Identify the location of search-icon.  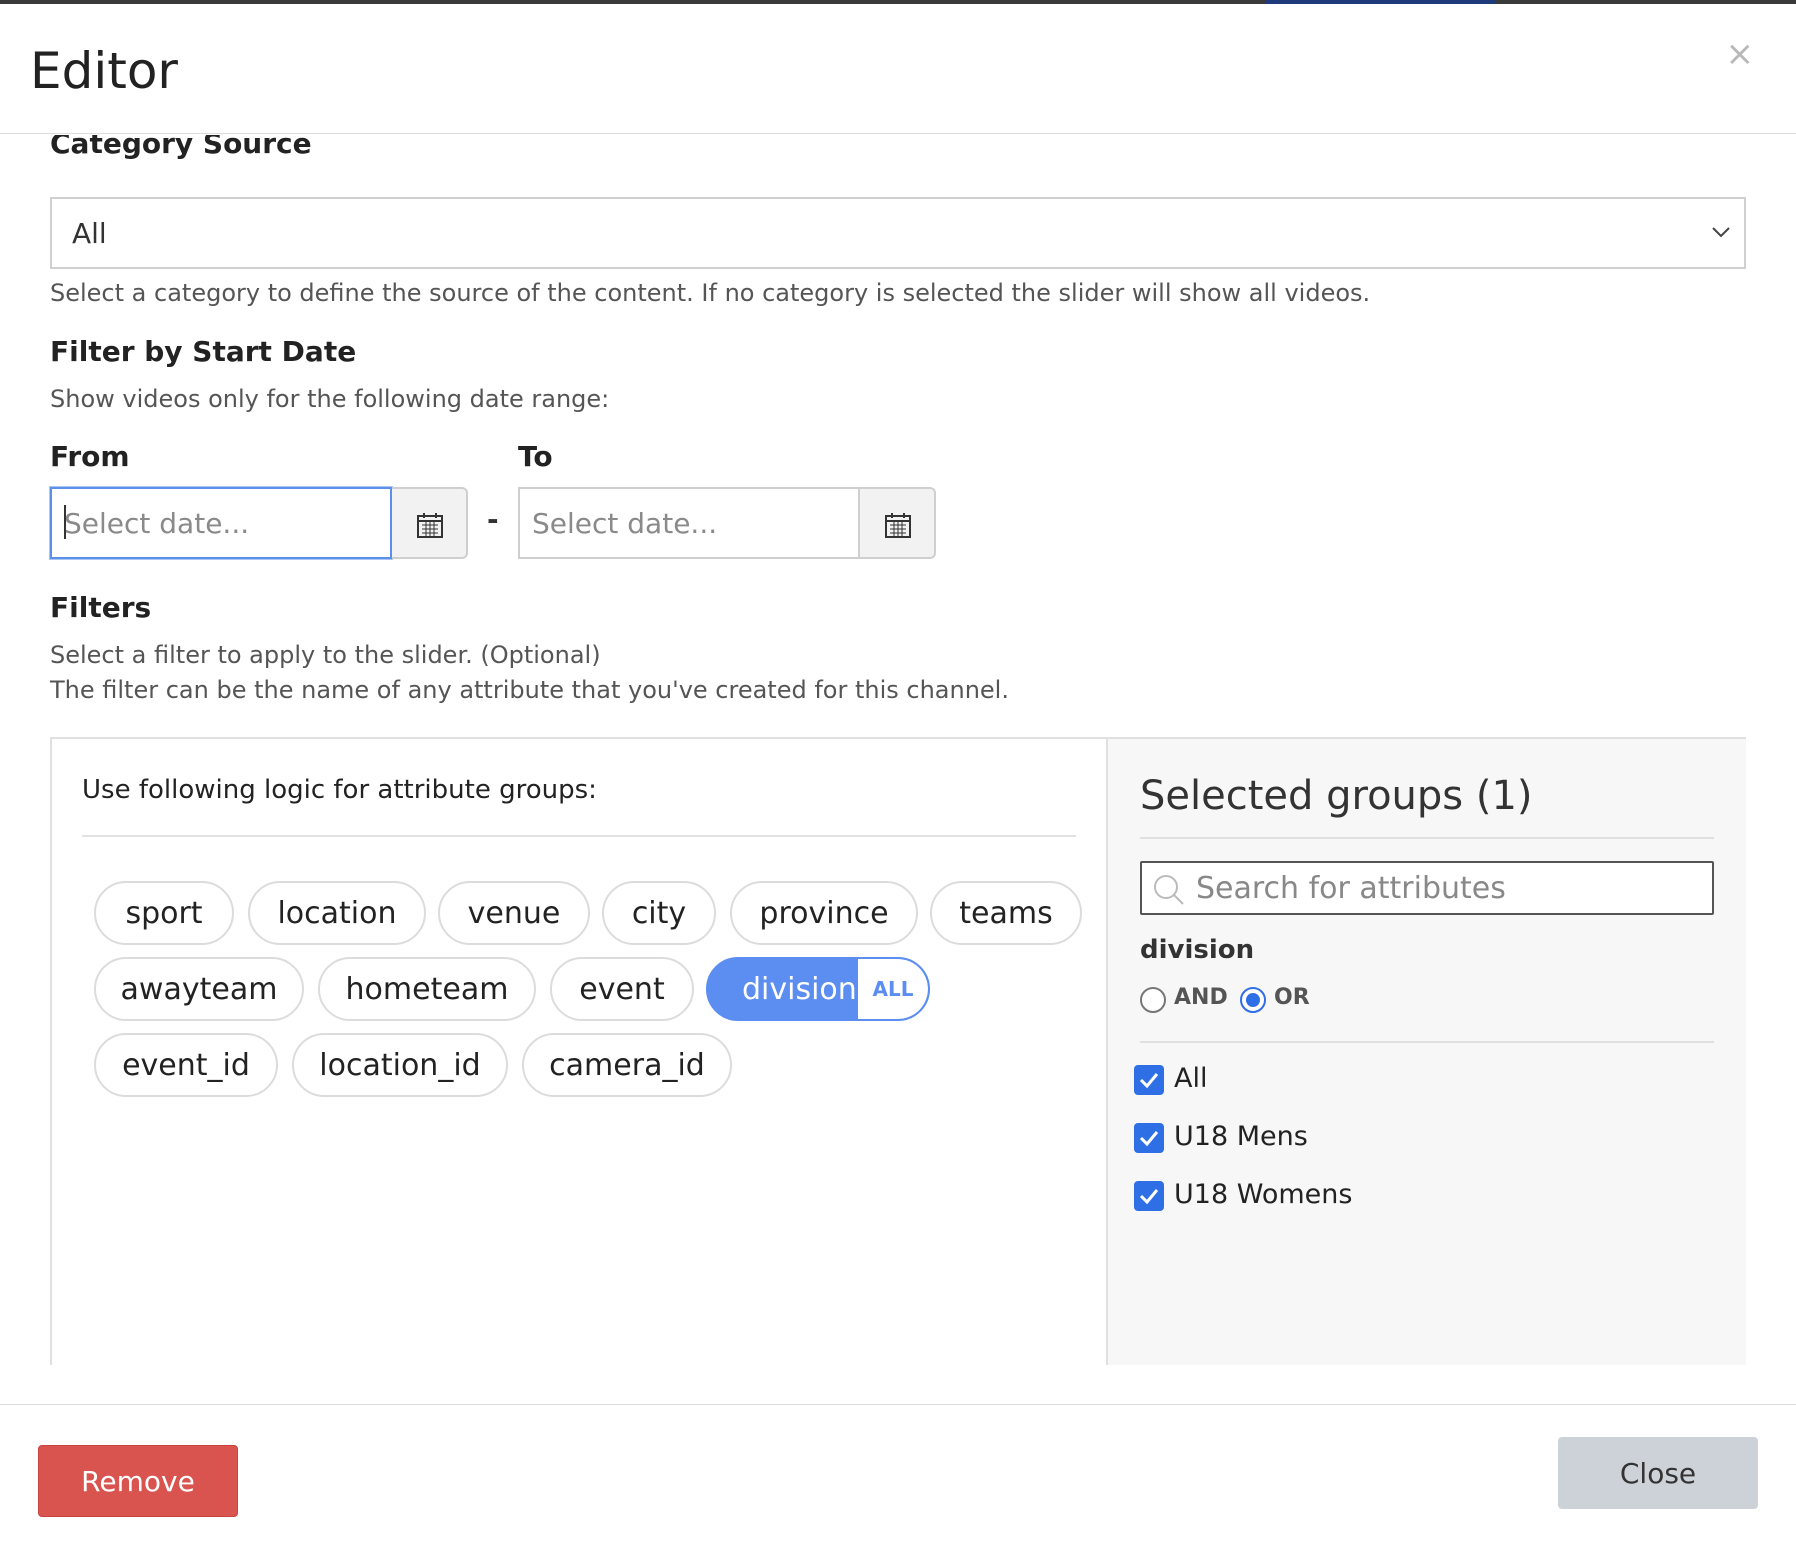
(1169, 890).